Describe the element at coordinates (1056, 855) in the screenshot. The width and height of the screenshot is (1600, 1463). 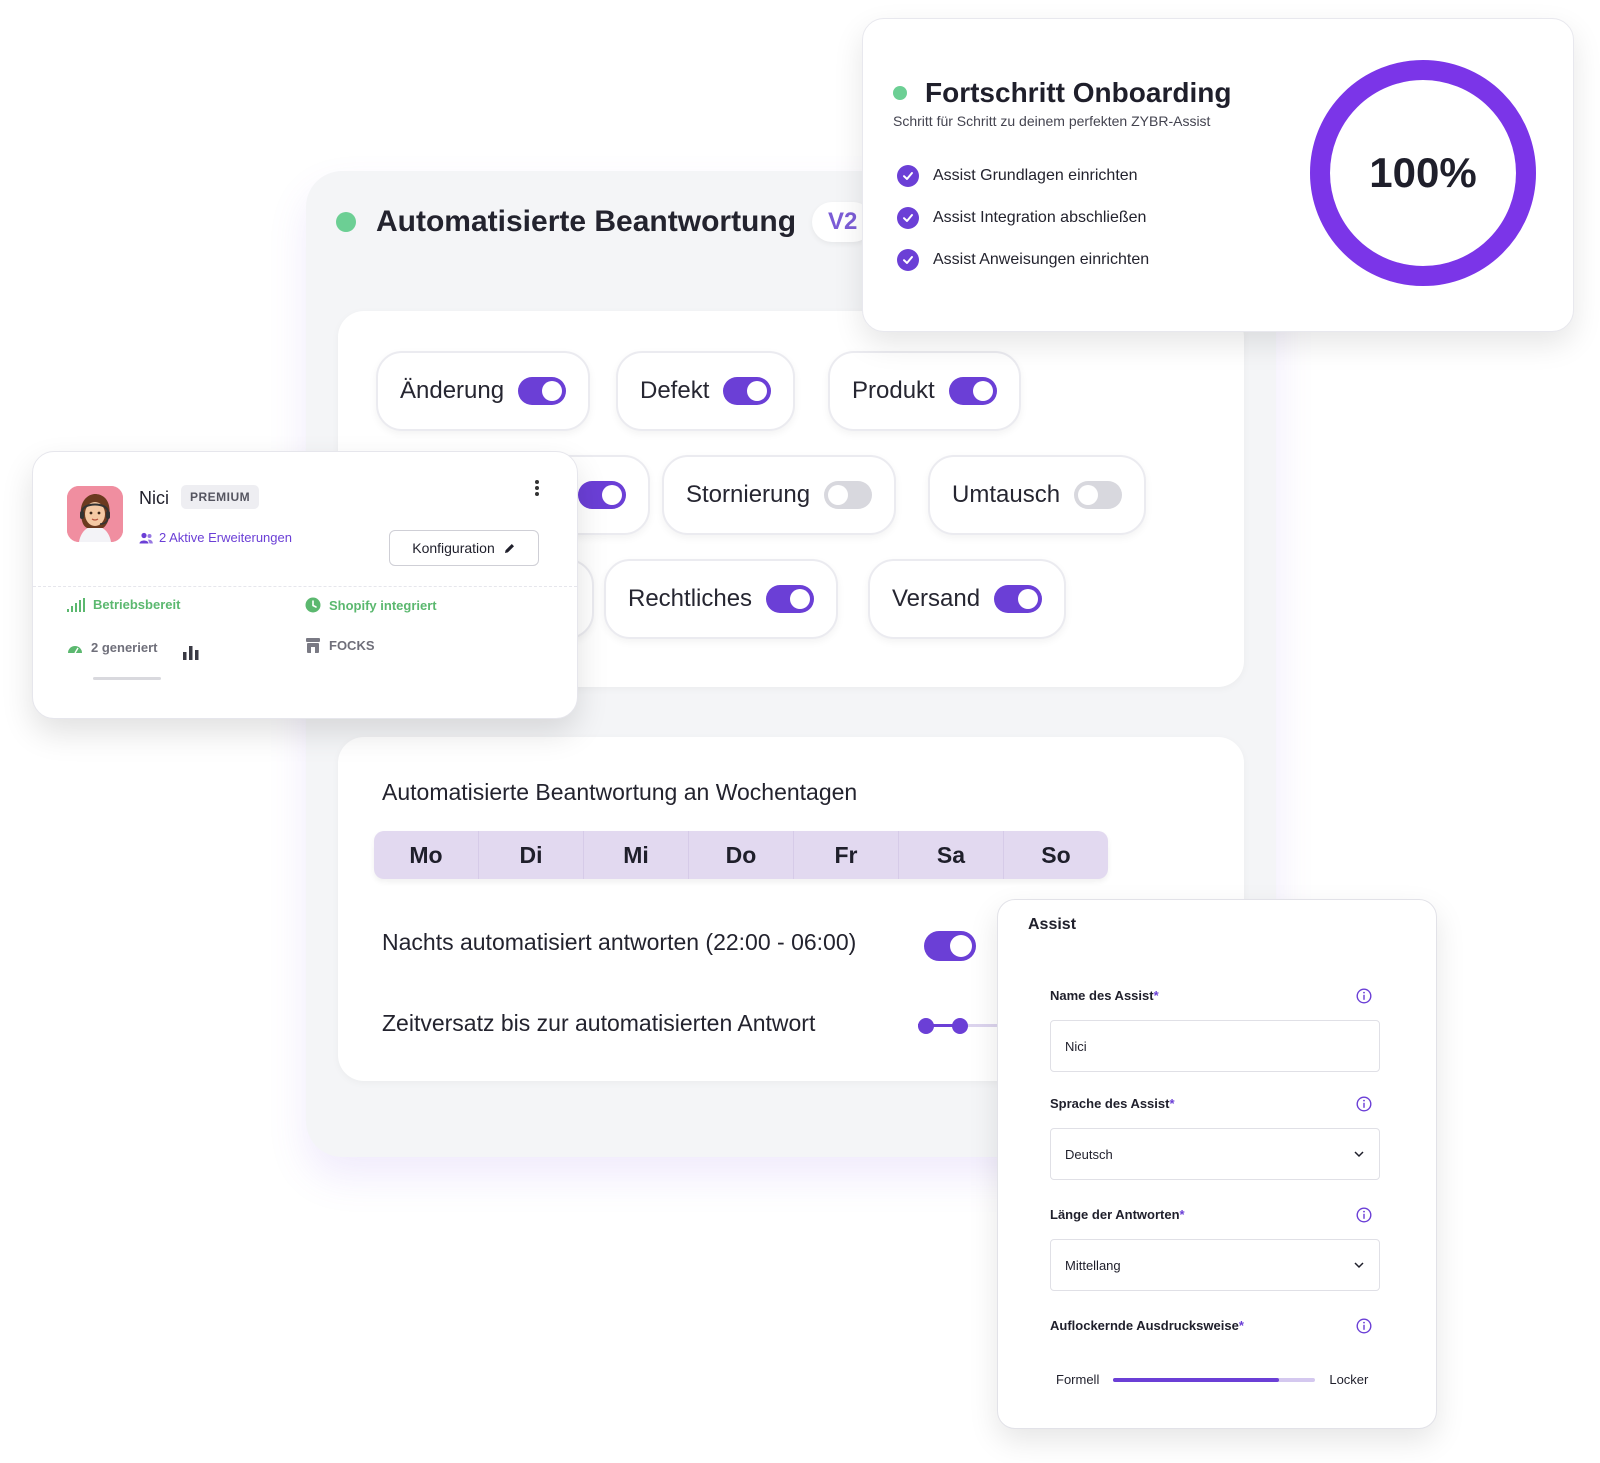
I see `day-so: So` at that location.